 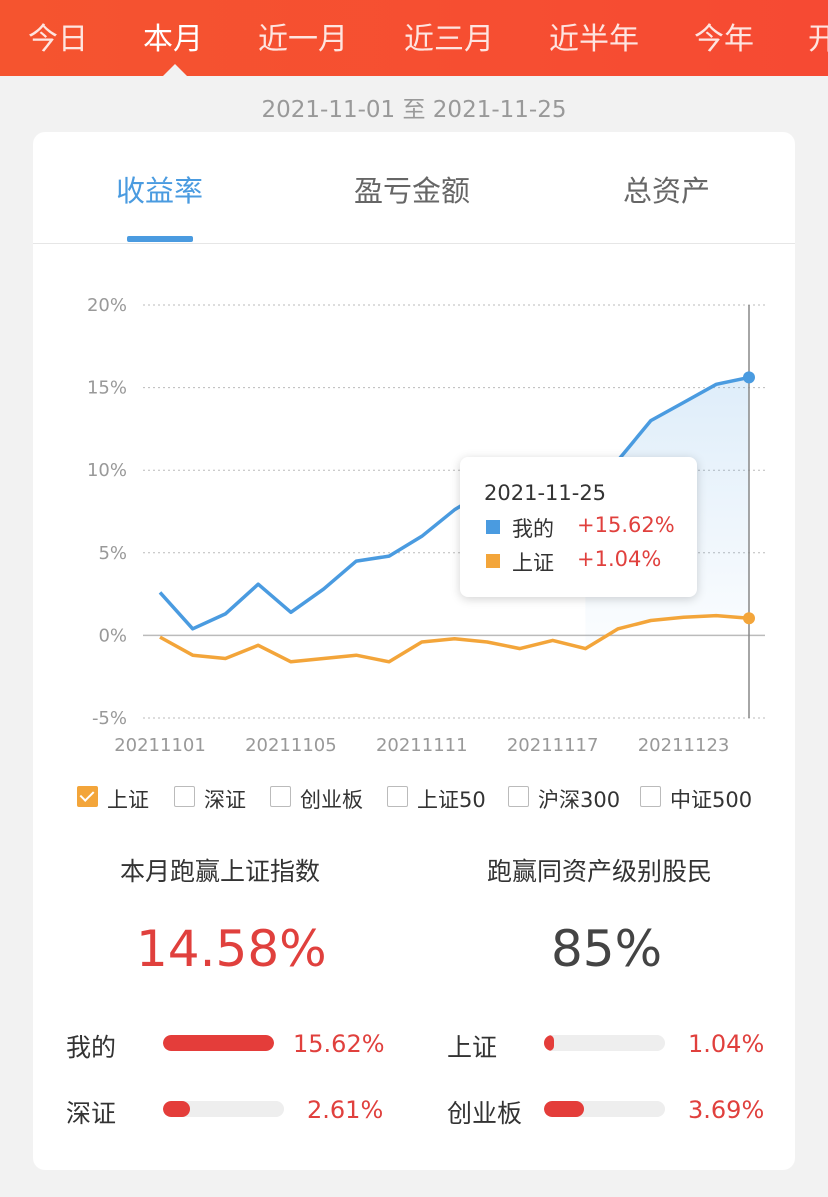 I want to click on x-axis-labels: 20211101 20211105 20211111 20211117 20211123, so click(x=421, y=745).